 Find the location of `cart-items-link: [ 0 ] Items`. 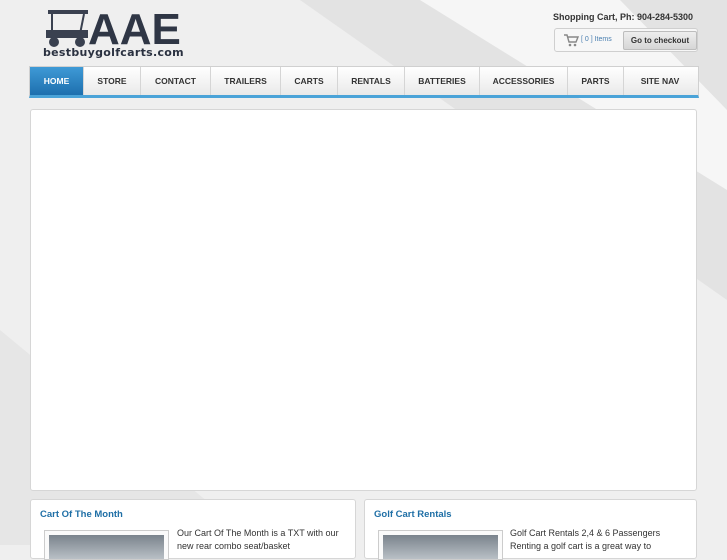

cart-items-link: [ 0 ] Items is located at coordinates (596, 39).